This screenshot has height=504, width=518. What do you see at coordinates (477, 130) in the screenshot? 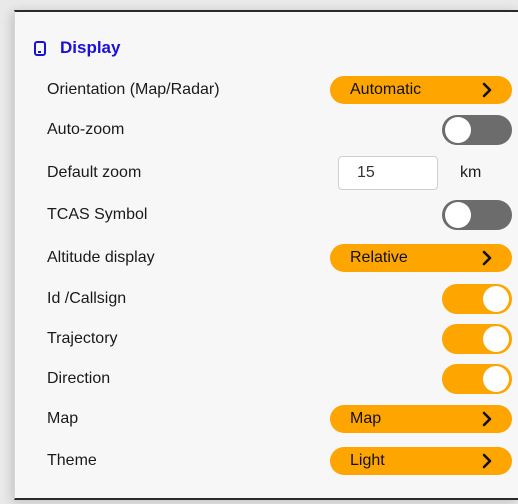
I see `auto-zoom-toggle` at bounding box center [477, 130].